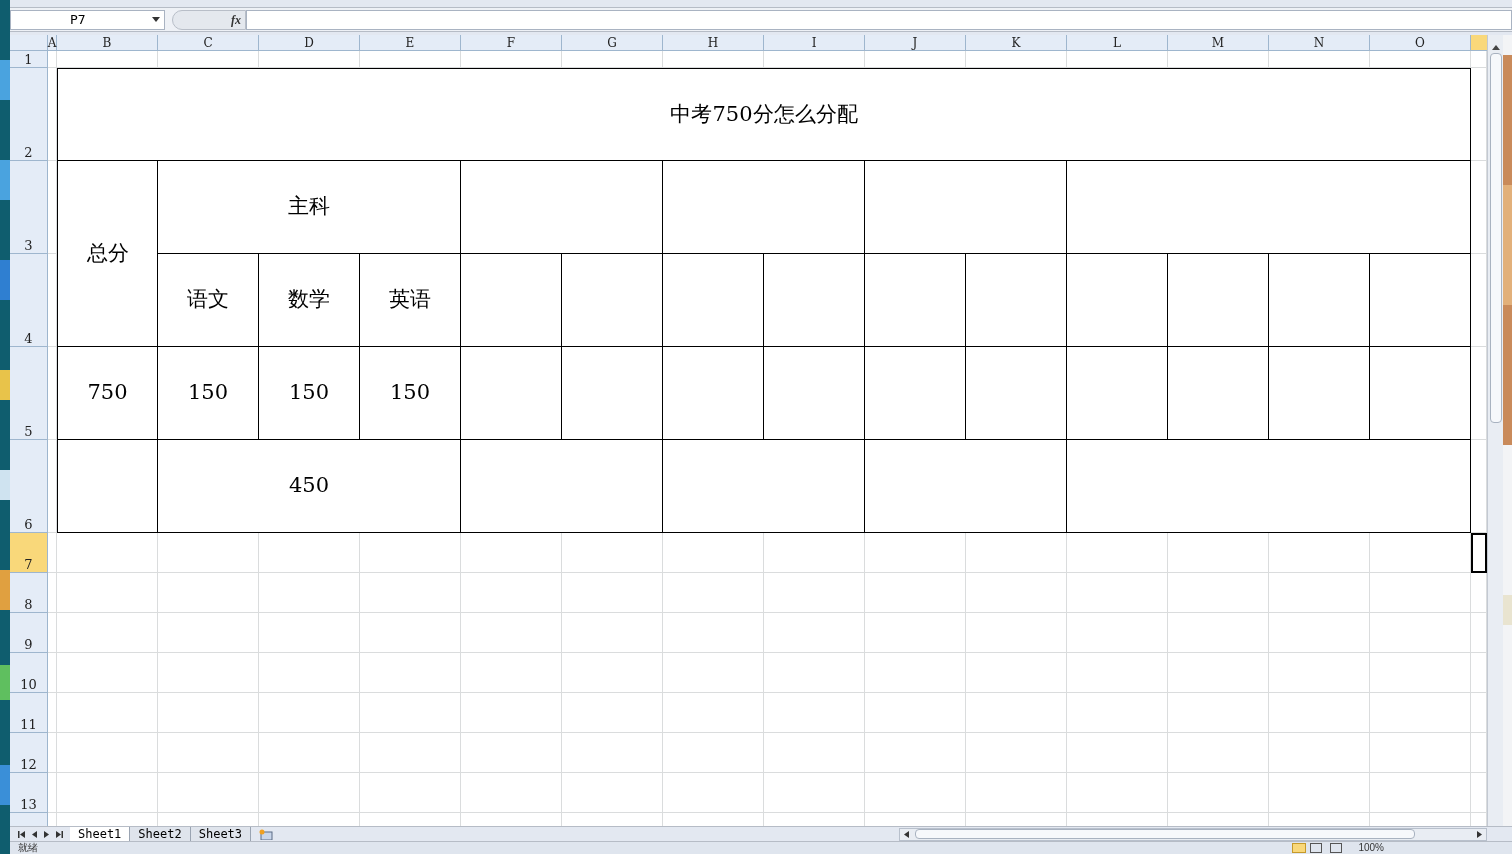 Image resolution: width=1512 pixels, height=854 pixels. What do you see at coordinates (1495, 47) in the screenshot?
I see `scroll-up-icon` at bounding box center [1495, 47].